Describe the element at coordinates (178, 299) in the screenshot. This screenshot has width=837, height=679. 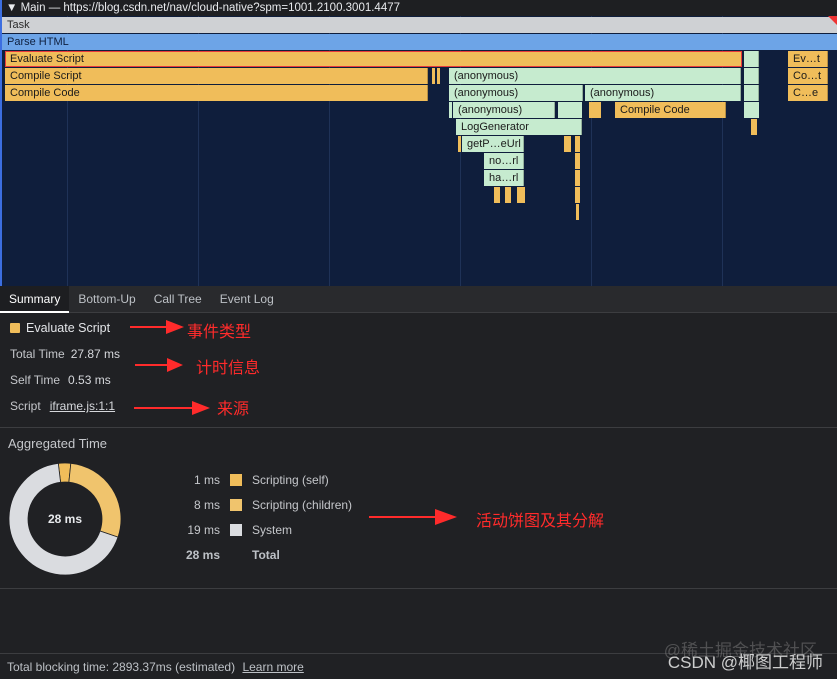
I see `tab-call-tree: Call Tree` at that location.